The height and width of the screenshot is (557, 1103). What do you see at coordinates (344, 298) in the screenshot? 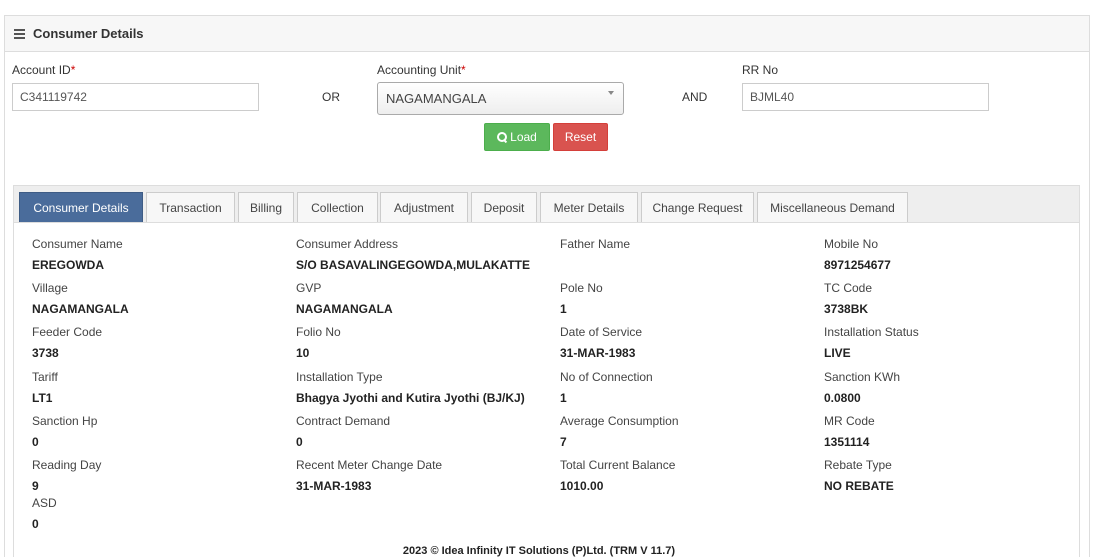
I see `field-gvp: GVP NAGAMANGALA` at bounding box center [344, 298].